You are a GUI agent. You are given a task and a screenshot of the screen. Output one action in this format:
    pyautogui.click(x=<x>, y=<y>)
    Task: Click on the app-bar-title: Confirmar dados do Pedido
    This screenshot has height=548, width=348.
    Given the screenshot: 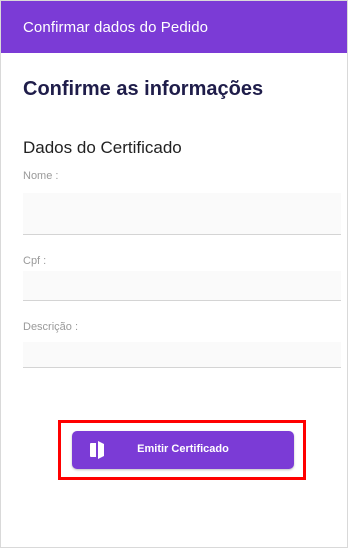 What is the action you would take?
    pyautogui.click(x=116, y=27)
    